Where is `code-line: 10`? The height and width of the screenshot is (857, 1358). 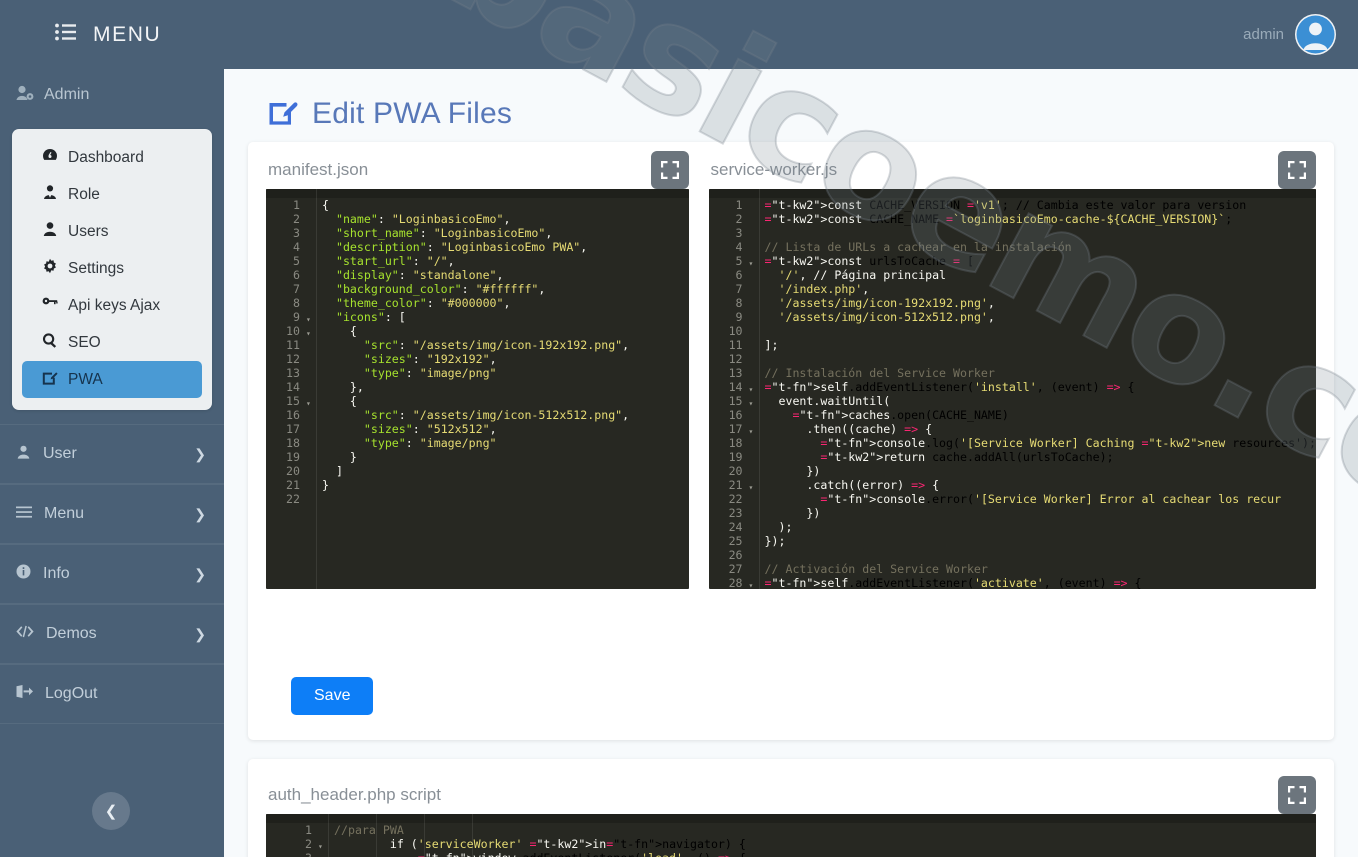
code-line: 10 is located at coordinates (1012, 331).